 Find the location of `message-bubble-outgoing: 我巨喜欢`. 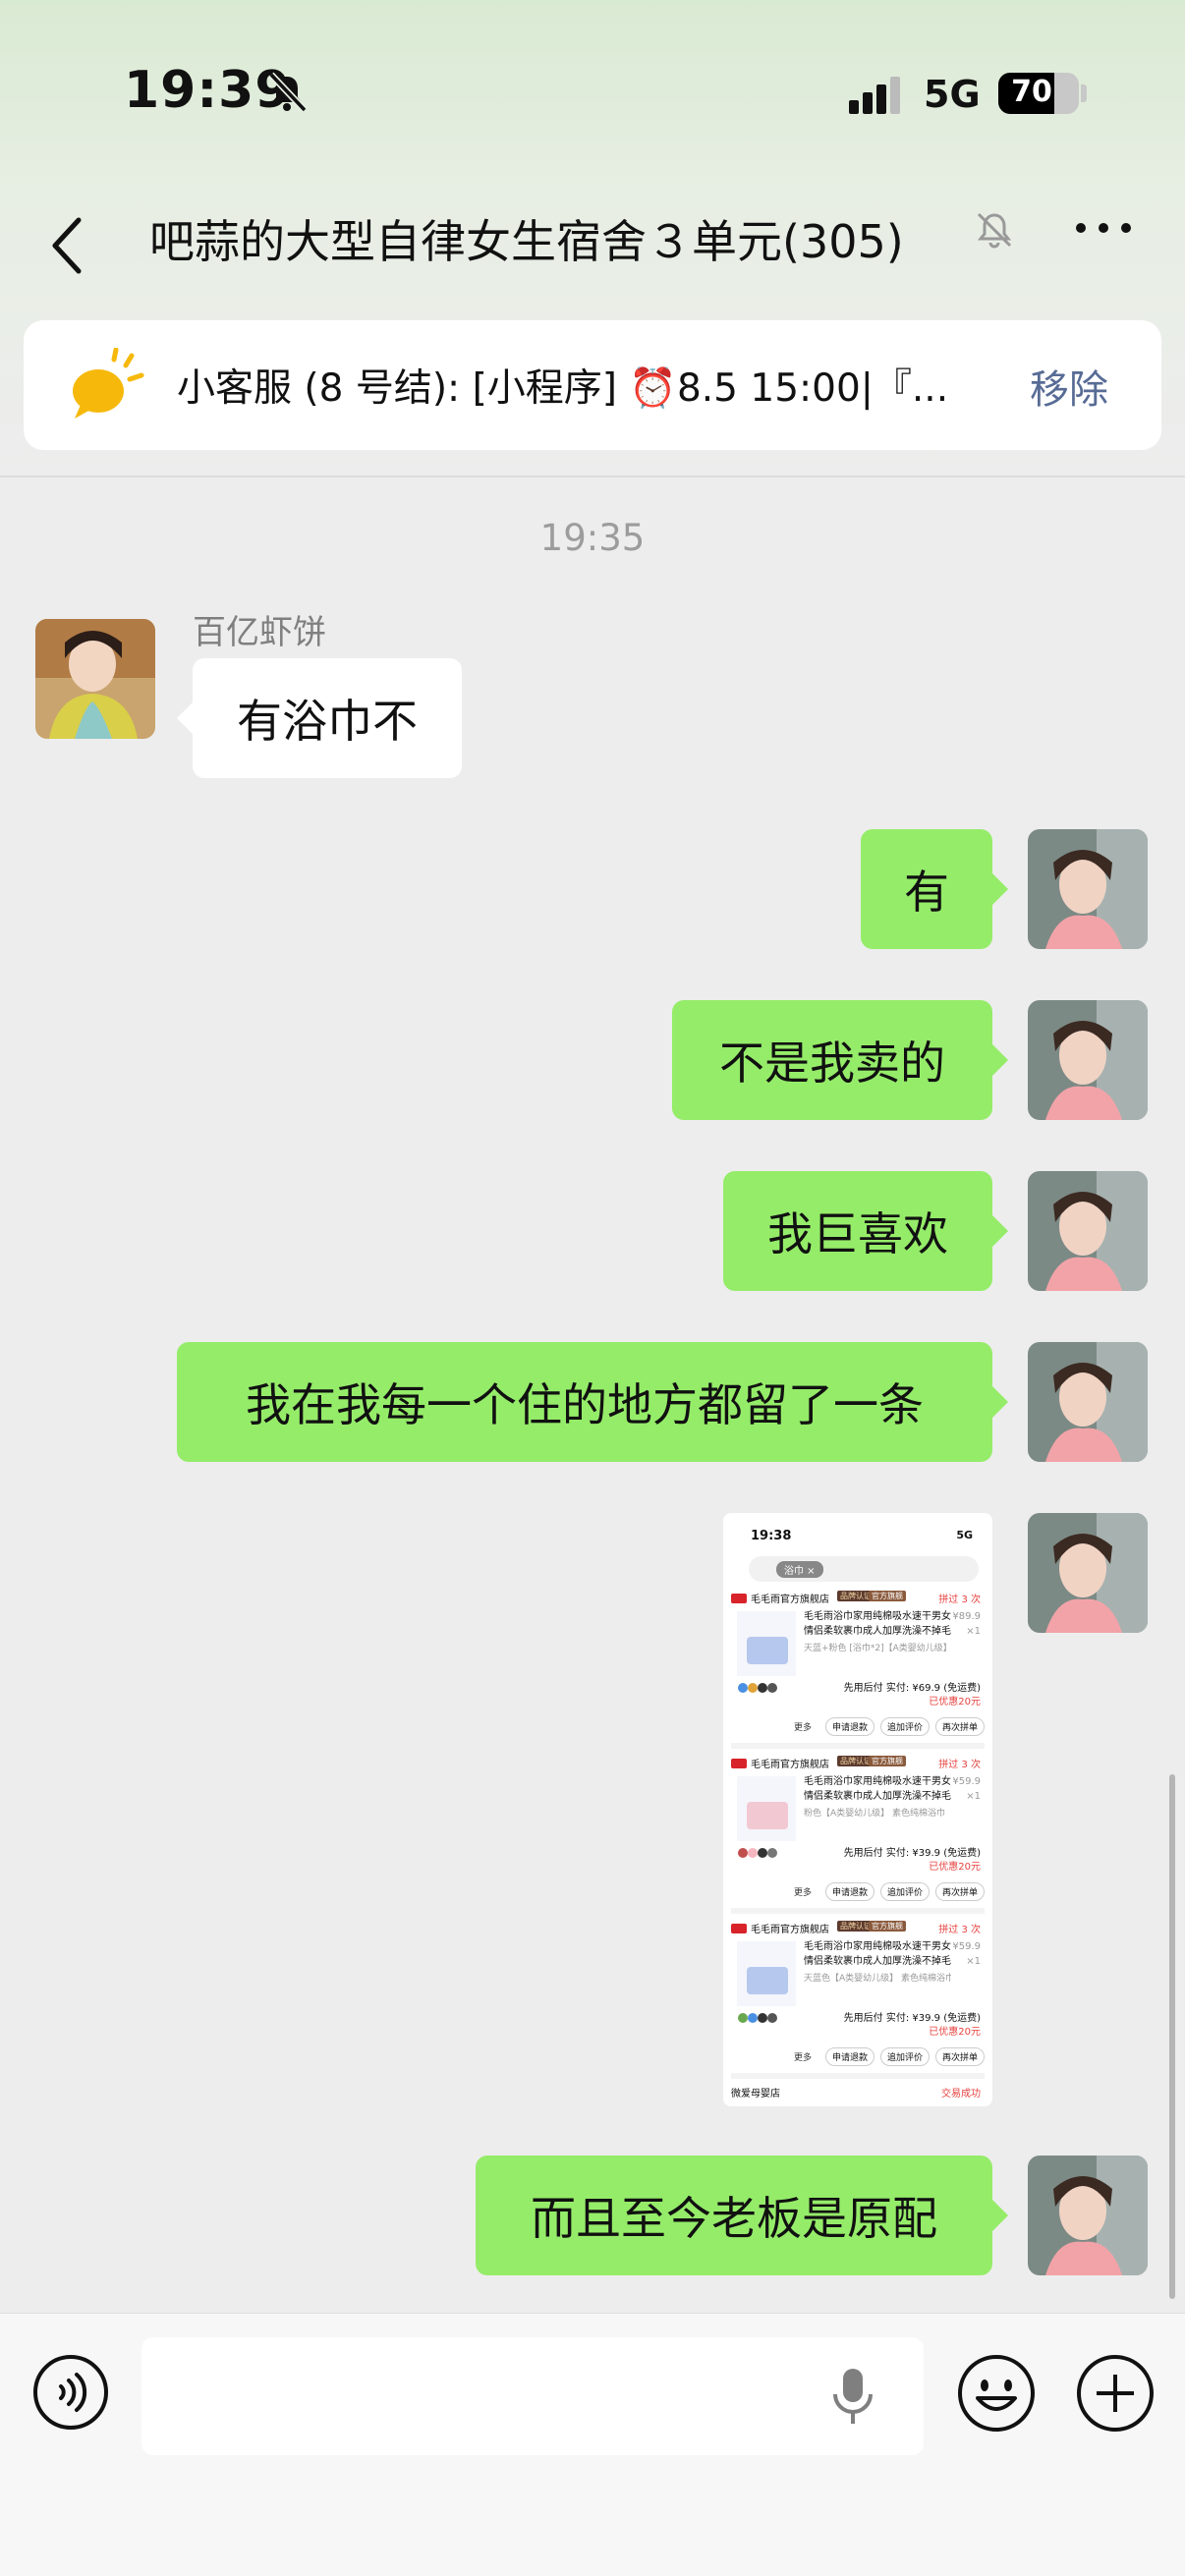

message-bubble-outgoing: 我巨喜欢 is located at coordinates (866, 1231).